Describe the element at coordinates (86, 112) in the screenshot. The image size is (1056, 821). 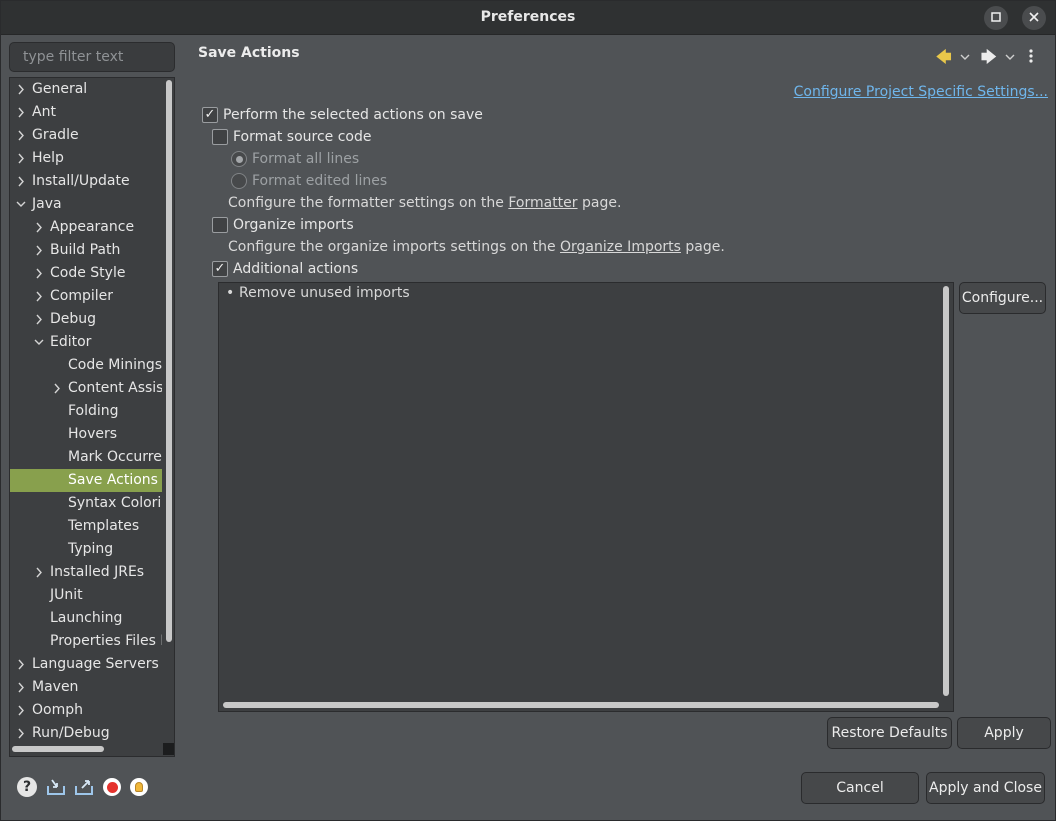
I see `tree-item-ant: Ant` at that location.